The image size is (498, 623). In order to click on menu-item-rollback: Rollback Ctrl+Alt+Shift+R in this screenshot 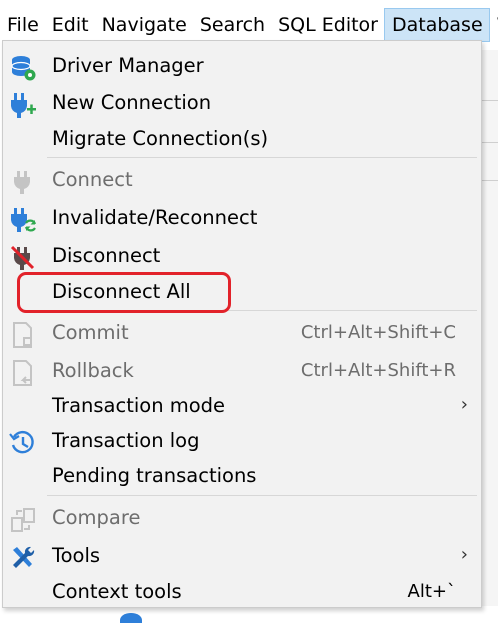, I will do `click(242, 371)`.